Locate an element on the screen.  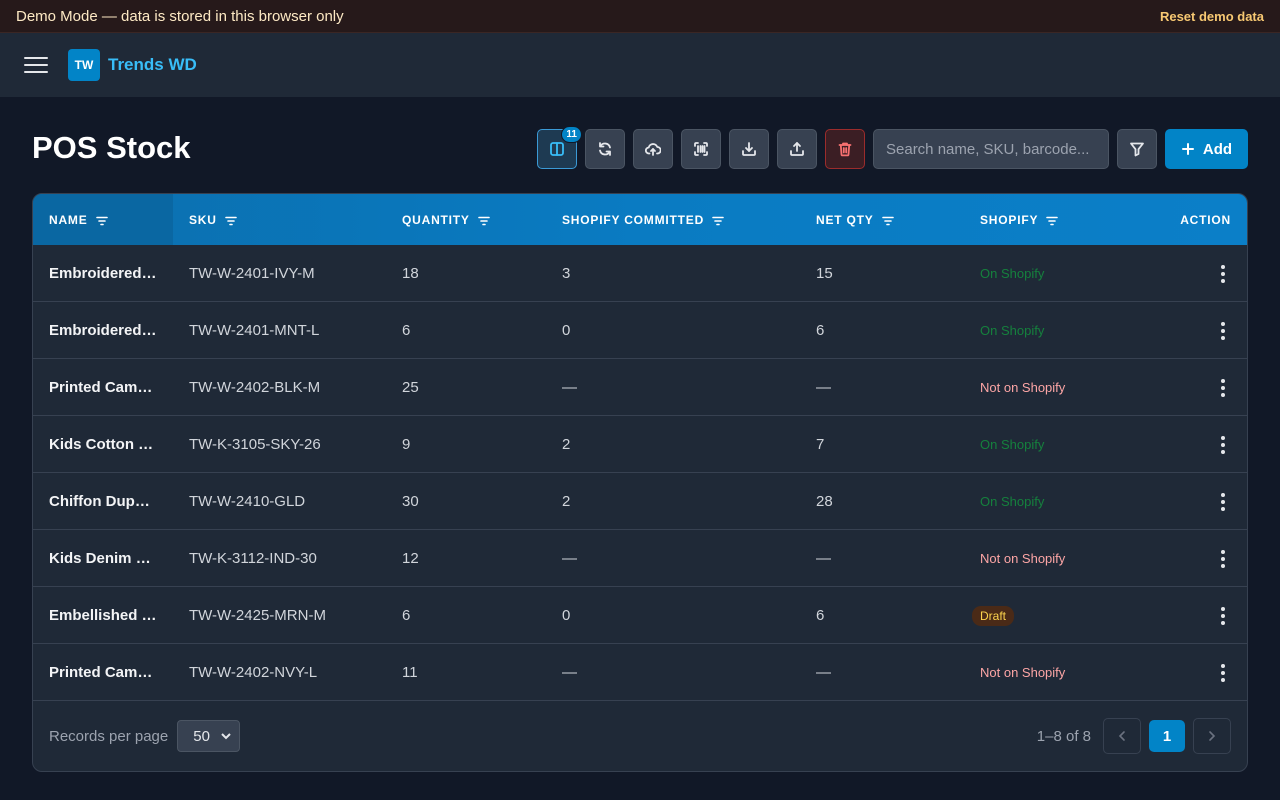
columns-toggle-button: 11 is located at coordinates (559, 147).